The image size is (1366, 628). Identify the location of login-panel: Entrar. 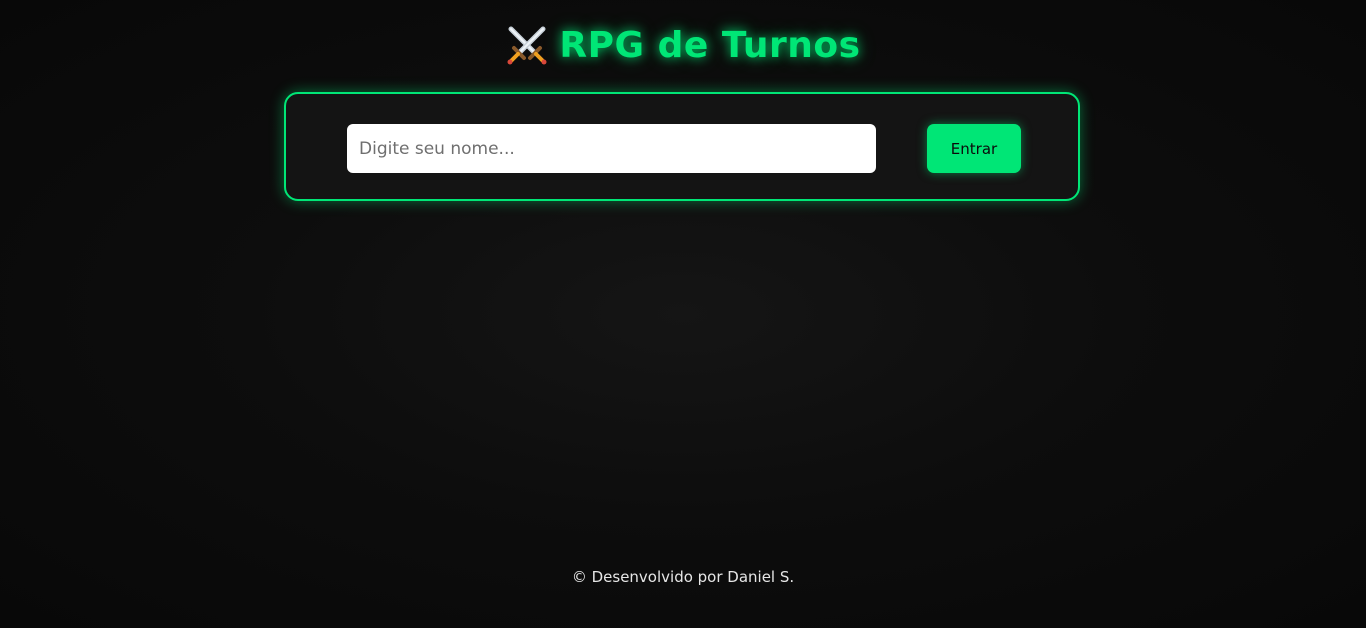
(682, 146).